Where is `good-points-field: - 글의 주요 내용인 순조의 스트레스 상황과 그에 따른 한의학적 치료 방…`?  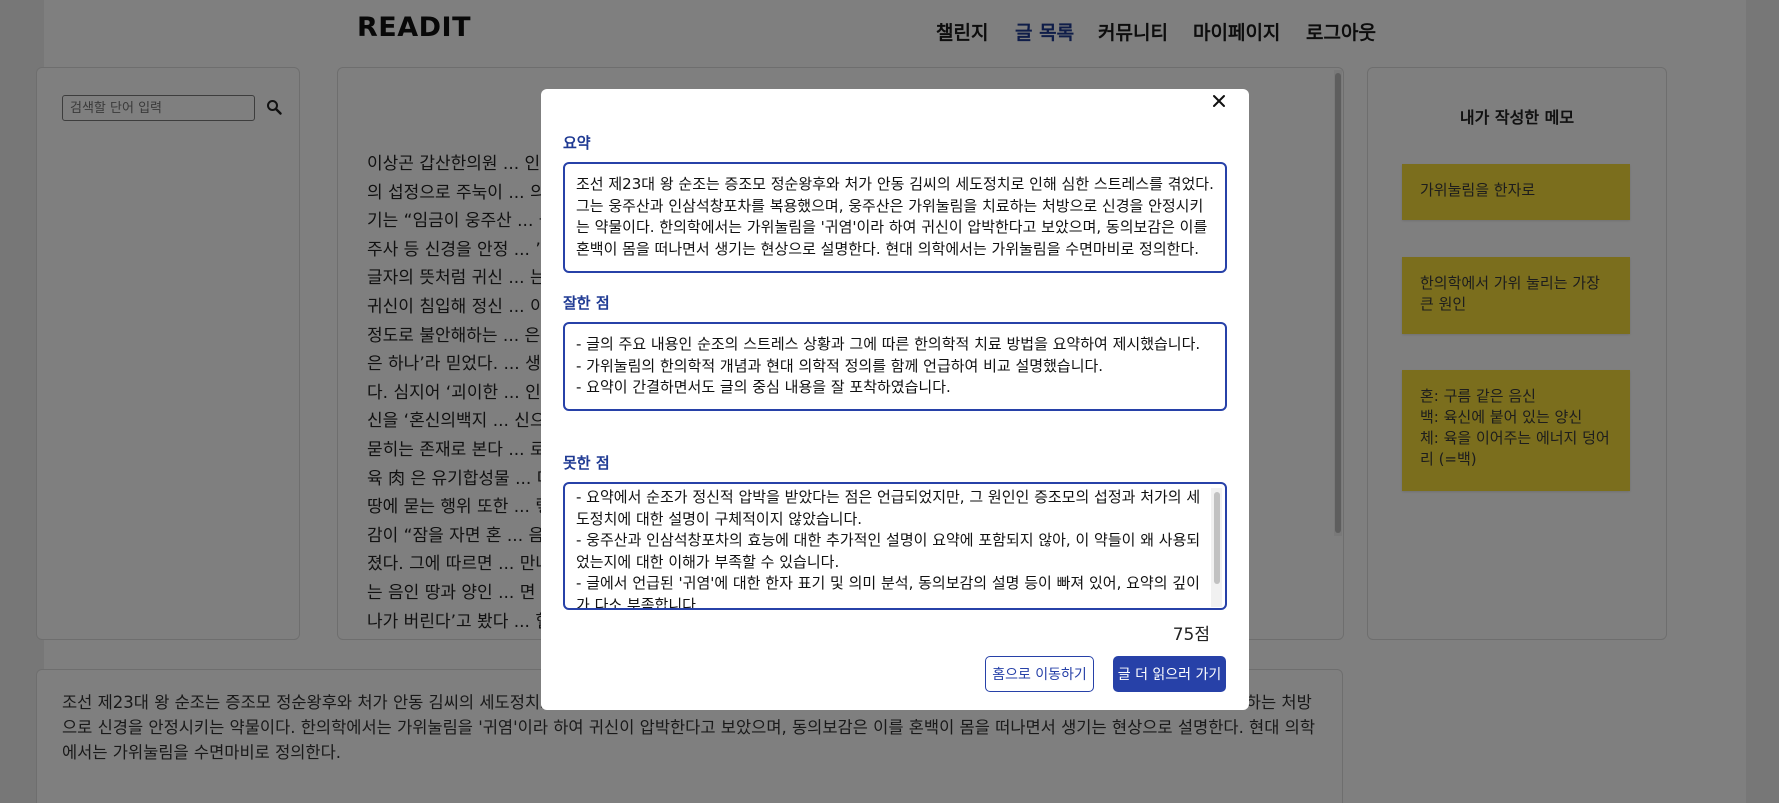
good-points-field: - 글의 주요 내용인 순조의 스트레스 상황과 그에 따른 한의학적 치료 방… is located at coordinates (895, 366).